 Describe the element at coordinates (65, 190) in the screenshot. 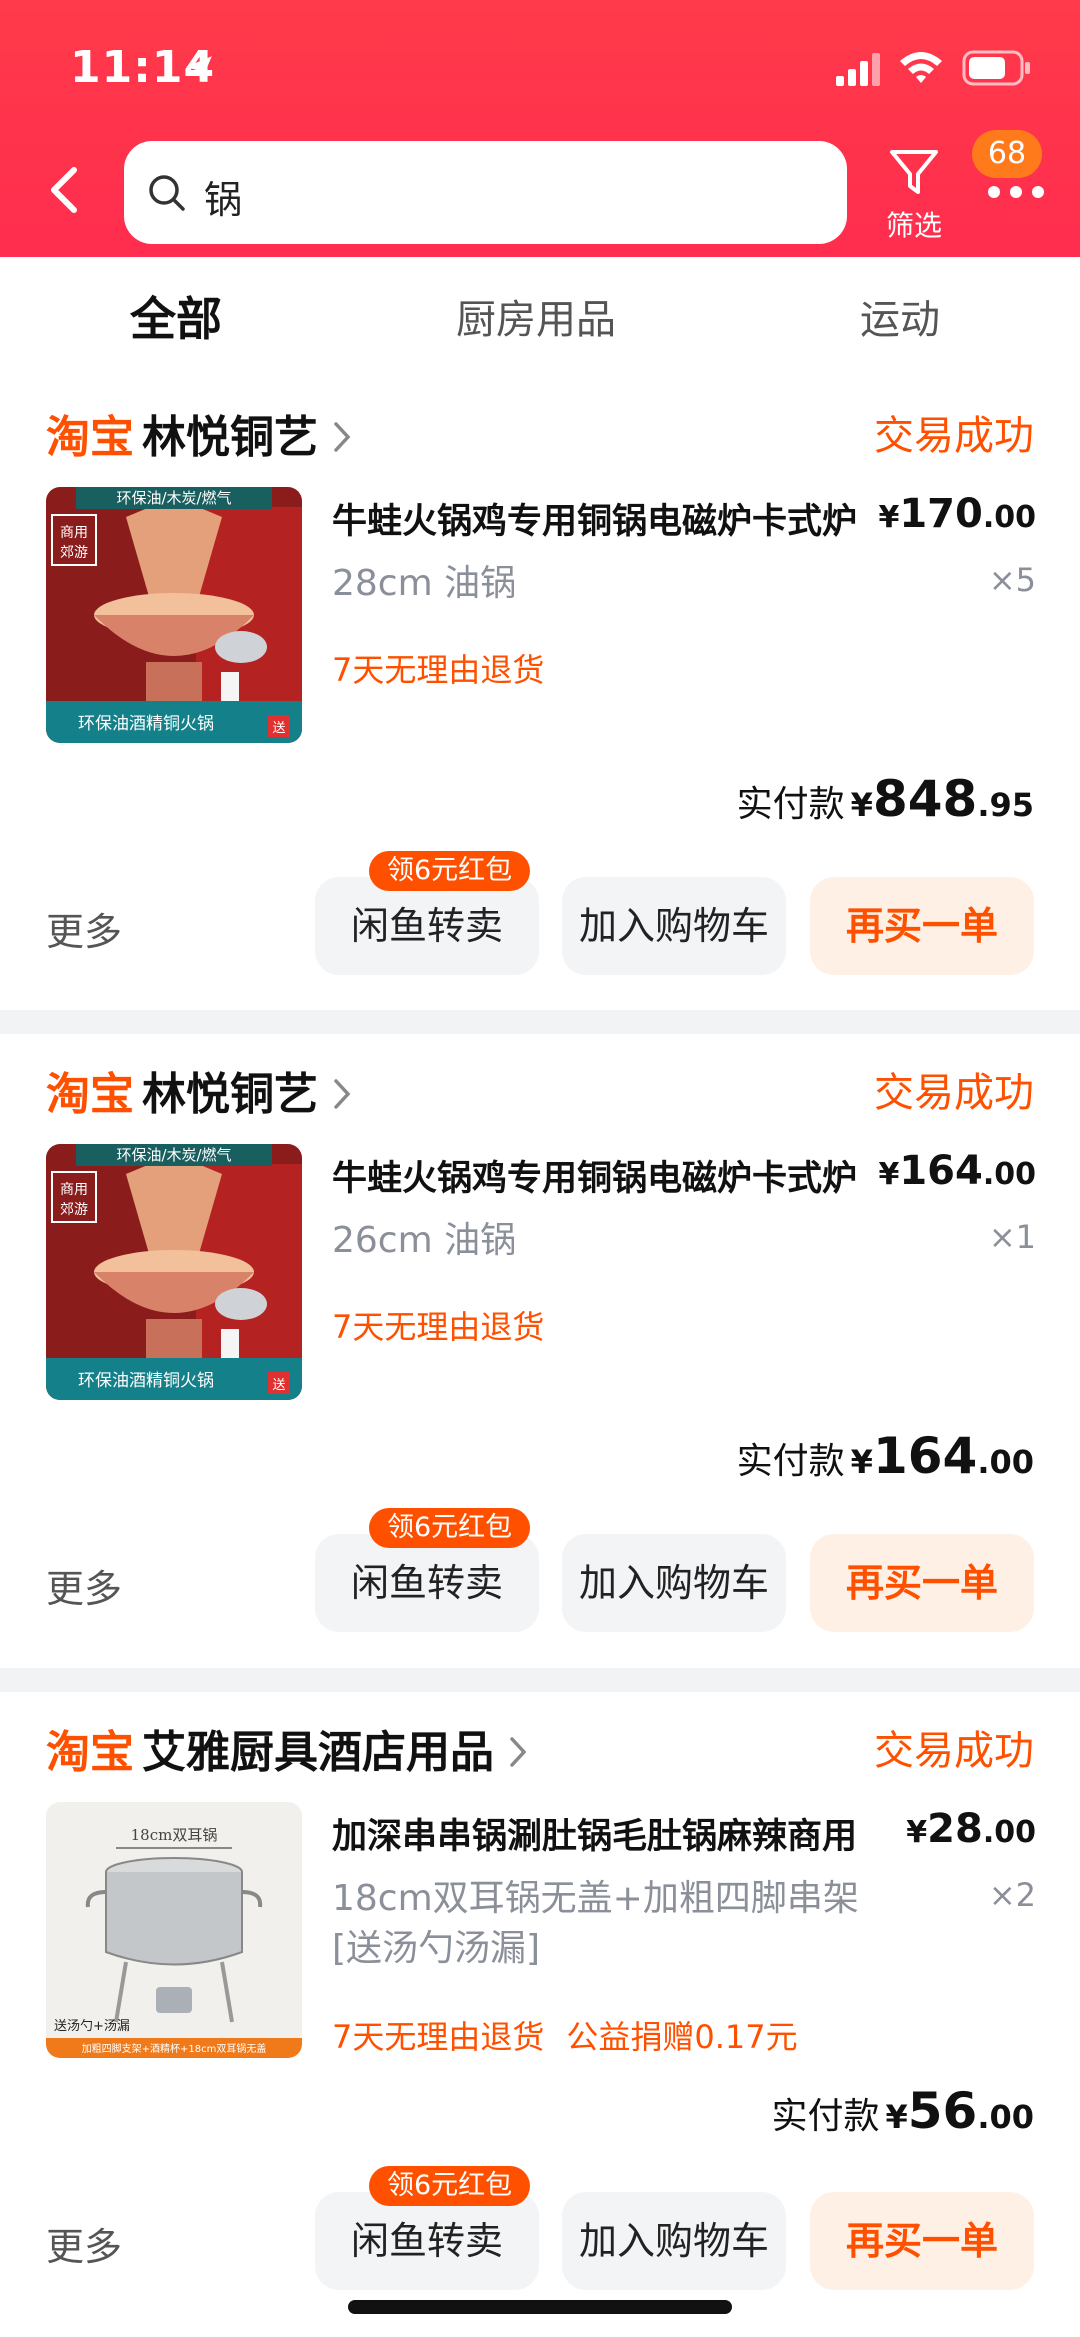

I see `back-arrow-icon` at that location.